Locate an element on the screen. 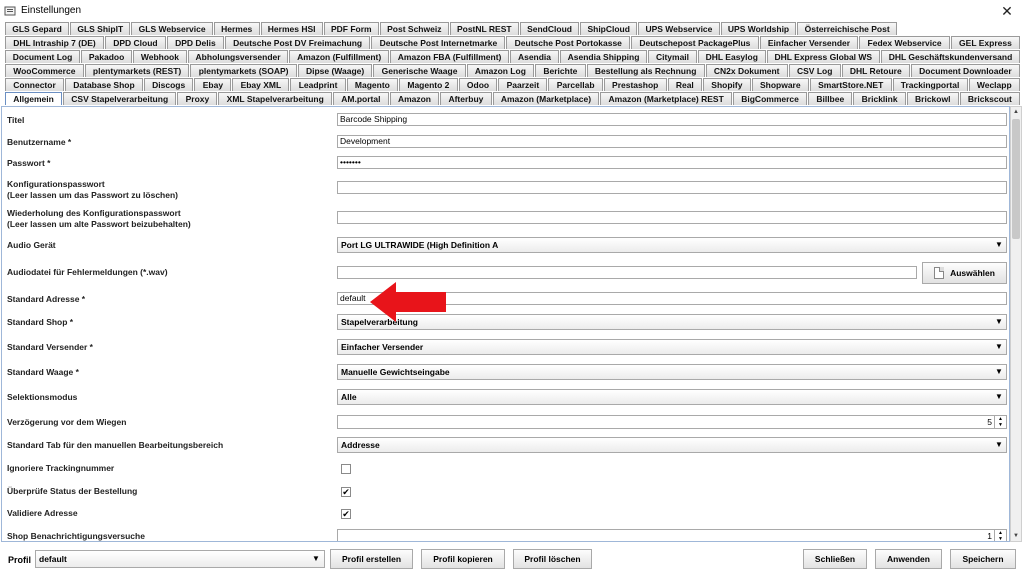  tab-csv-stapelverarbeitung: CSV Stapelverarbeitung is located at coordinates (120, 98).